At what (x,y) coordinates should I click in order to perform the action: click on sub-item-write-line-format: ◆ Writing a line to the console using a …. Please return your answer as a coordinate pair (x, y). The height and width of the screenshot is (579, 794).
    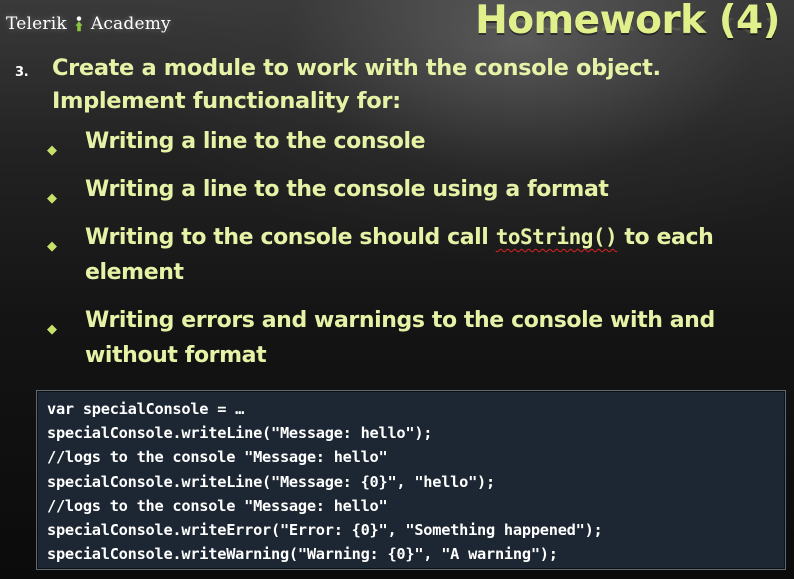
    Looking at the image, I should click on (416, 189).